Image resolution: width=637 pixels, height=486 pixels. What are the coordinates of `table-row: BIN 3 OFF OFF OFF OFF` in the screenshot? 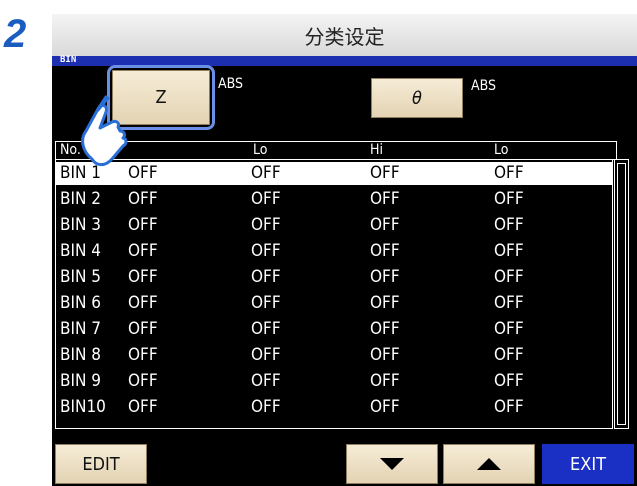 It's located at (334, 225).